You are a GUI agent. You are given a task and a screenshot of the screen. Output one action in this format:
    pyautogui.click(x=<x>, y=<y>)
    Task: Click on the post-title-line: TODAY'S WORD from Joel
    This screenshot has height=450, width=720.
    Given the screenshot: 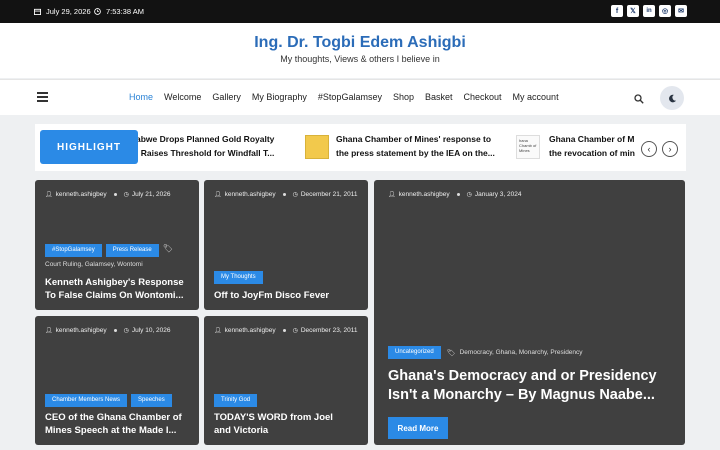 What is the action you would take?
    pyautogui.click(x=273, y=417)
    